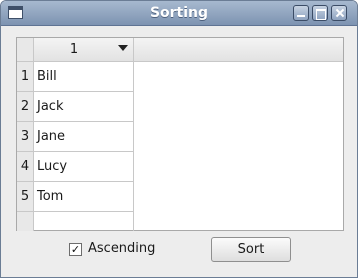 This screenshot has width=358, height=278. Describe the element at coordinates (74, 49) in the screenshot. I see `column-header-label: 1` at that location.